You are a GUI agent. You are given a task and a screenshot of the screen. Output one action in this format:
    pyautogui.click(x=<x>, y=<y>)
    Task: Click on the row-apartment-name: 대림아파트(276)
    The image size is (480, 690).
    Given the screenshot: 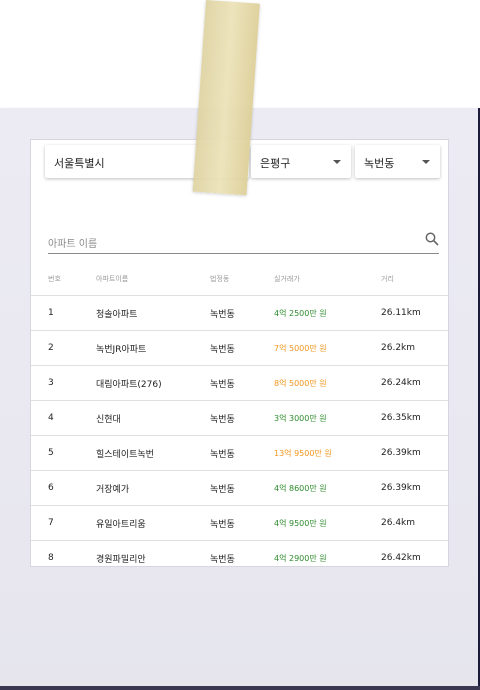 What is the action you would take?
    pyautogui.click(x=153, y=383)
    